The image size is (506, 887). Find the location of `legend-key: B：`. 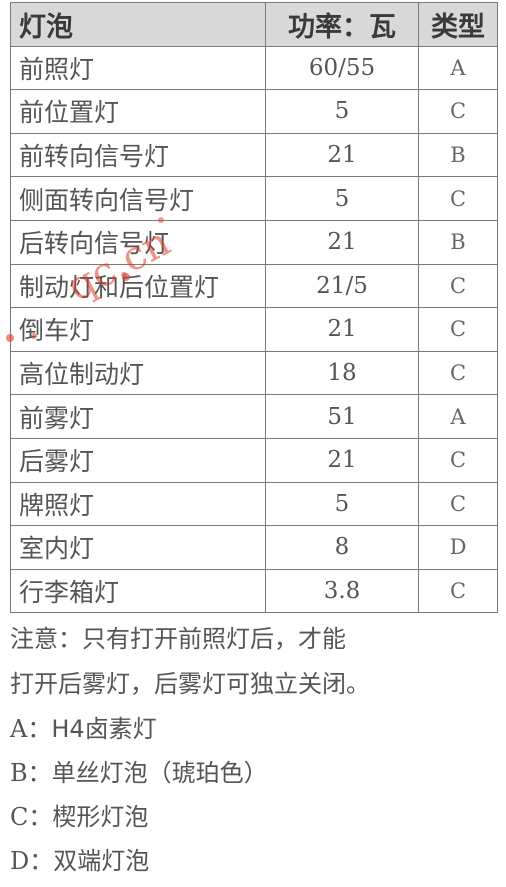

legend-key: B： is located at coordinates (31, 773).